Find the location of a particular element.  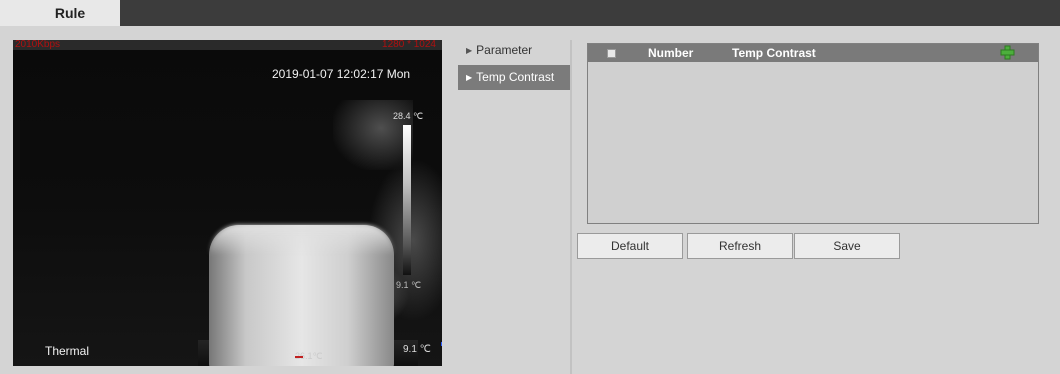

osd-timestamp: 2019-01-07 12:02:17 Mon is located at coordinates (341, 74).